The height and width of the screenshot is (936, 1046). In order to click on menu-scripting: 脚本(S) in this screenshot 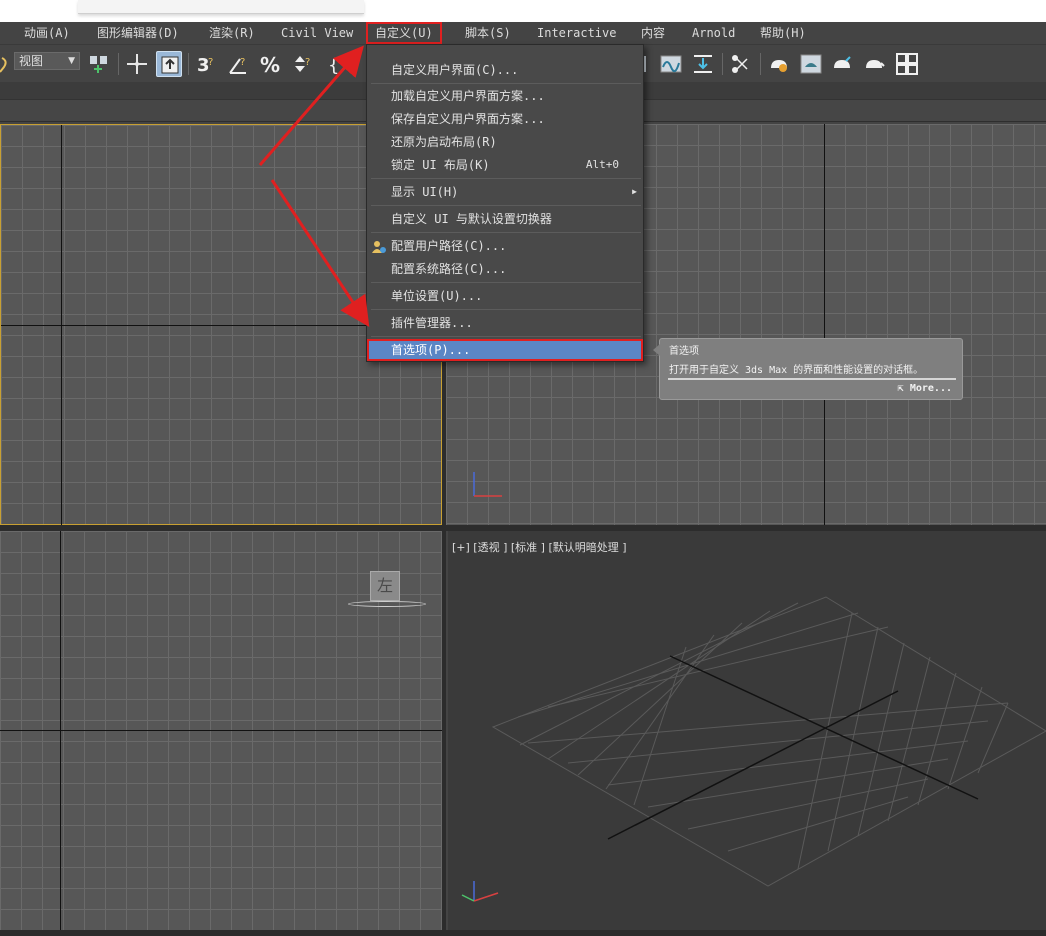, I will do `click(488, 33)`.